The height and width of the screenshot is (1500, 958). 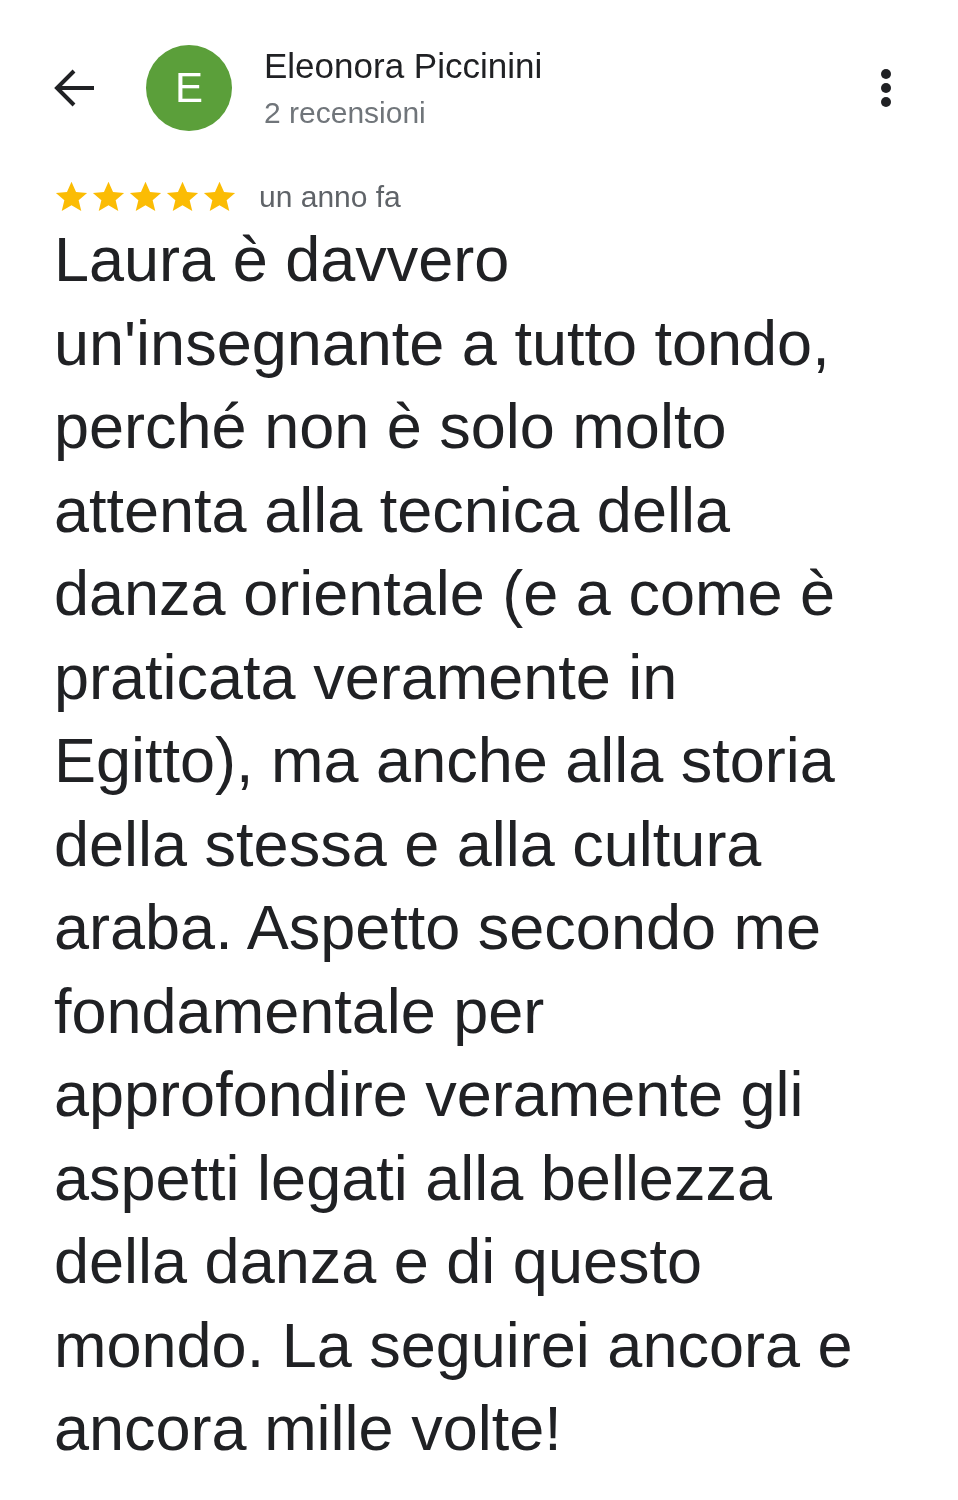 What do you see at coordinates (189, 88) in the screenshot?
I see `avatar: E` at bounding box center [189, 88].